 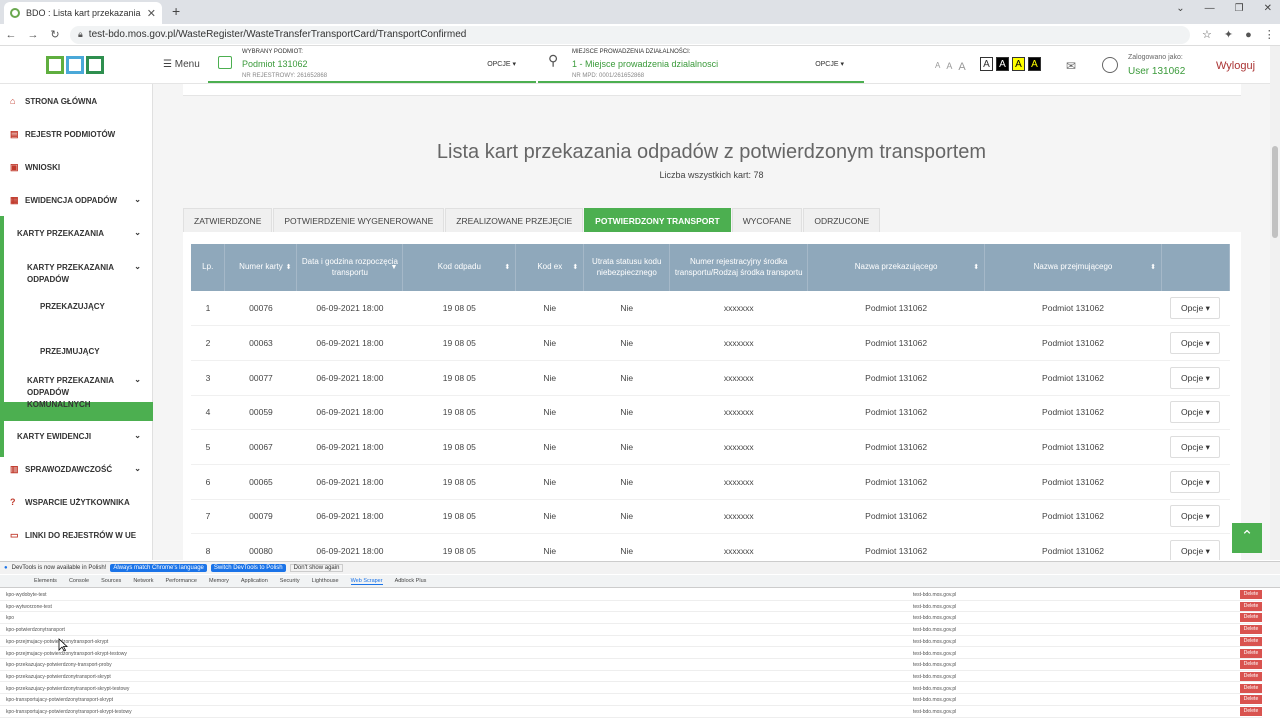 I want to click on col-code-ex: Kod ex ⬍, so click(x=550, y=267).